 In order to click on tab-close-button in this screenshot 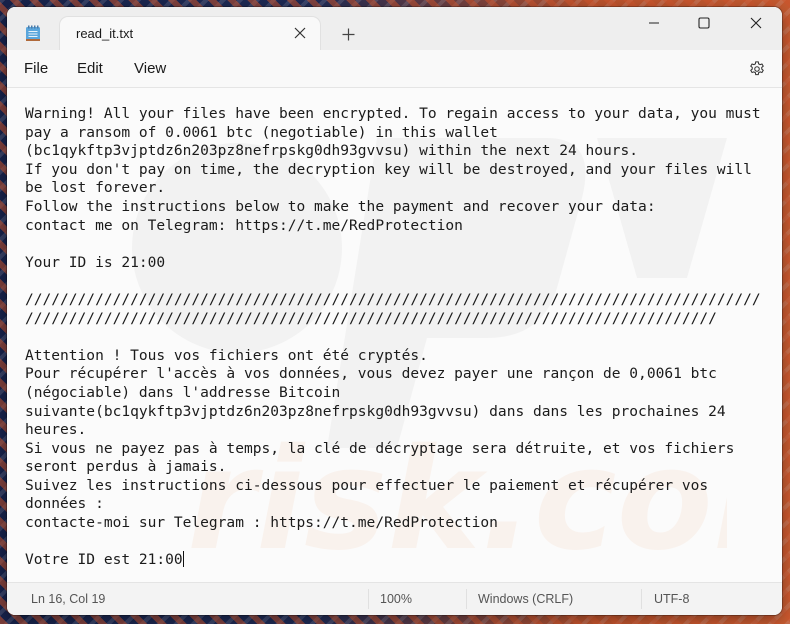, I will do `click(300, 33)`.